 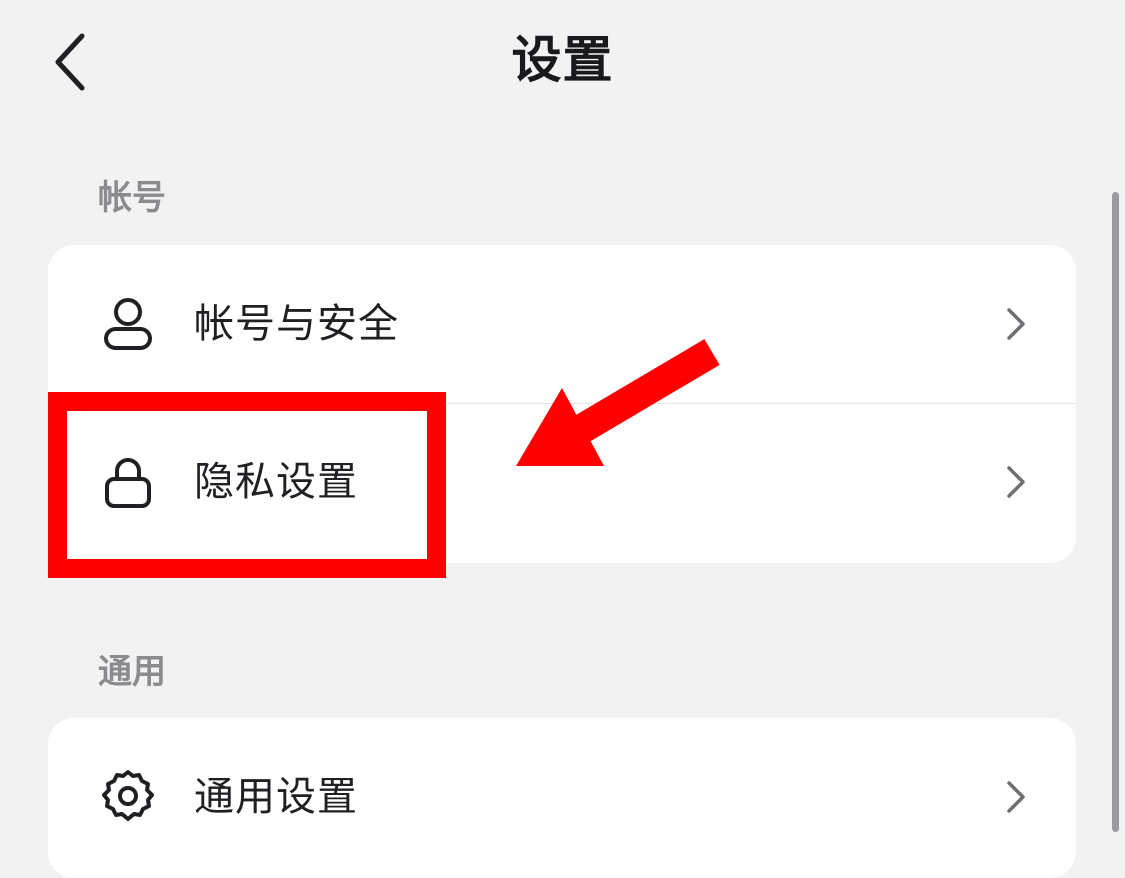 I want to click on gear-icon, so click(x=128, y=797).